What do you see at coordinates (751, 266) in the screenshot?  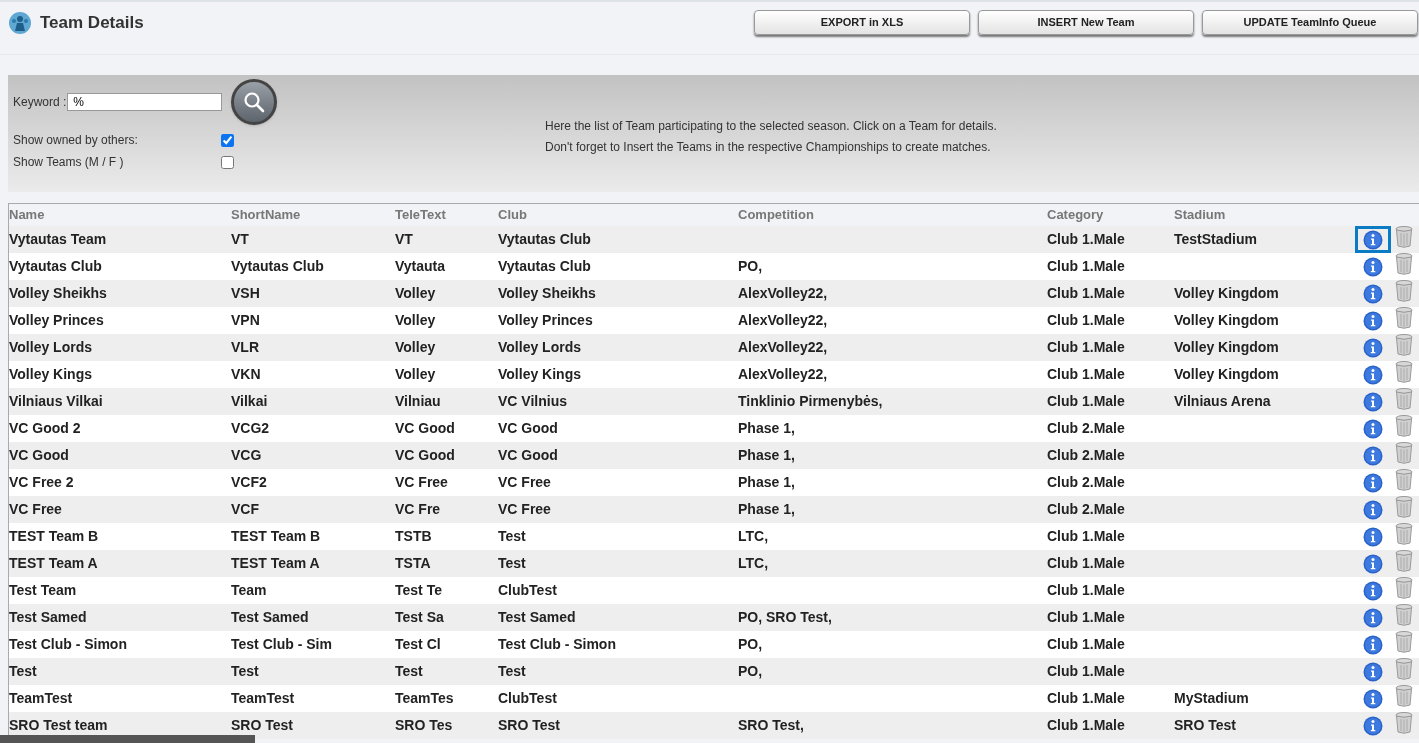 I see `table-cell-text: PO,` at bounding box center [751, 266].